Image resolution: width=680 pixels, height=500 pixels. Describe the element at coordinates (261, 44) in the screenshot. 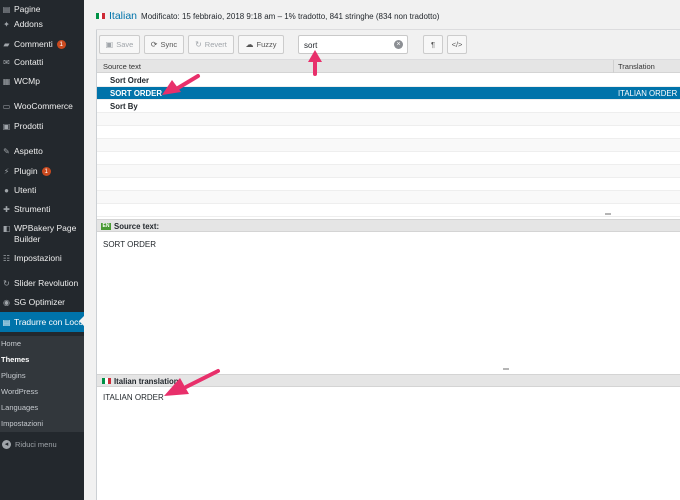

I see `fuzzy-button: ☁ Fuzzy` at that location.